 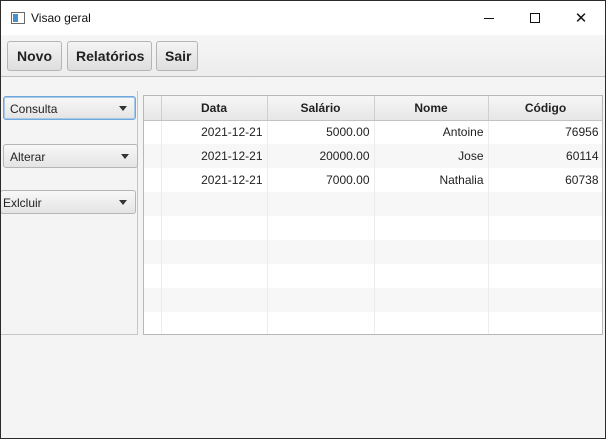 What do you see at coordinates (303, 56) in the screenshot?
I see `toolbar: Novo Relatórios Sair` at bounding box center [303, 56].